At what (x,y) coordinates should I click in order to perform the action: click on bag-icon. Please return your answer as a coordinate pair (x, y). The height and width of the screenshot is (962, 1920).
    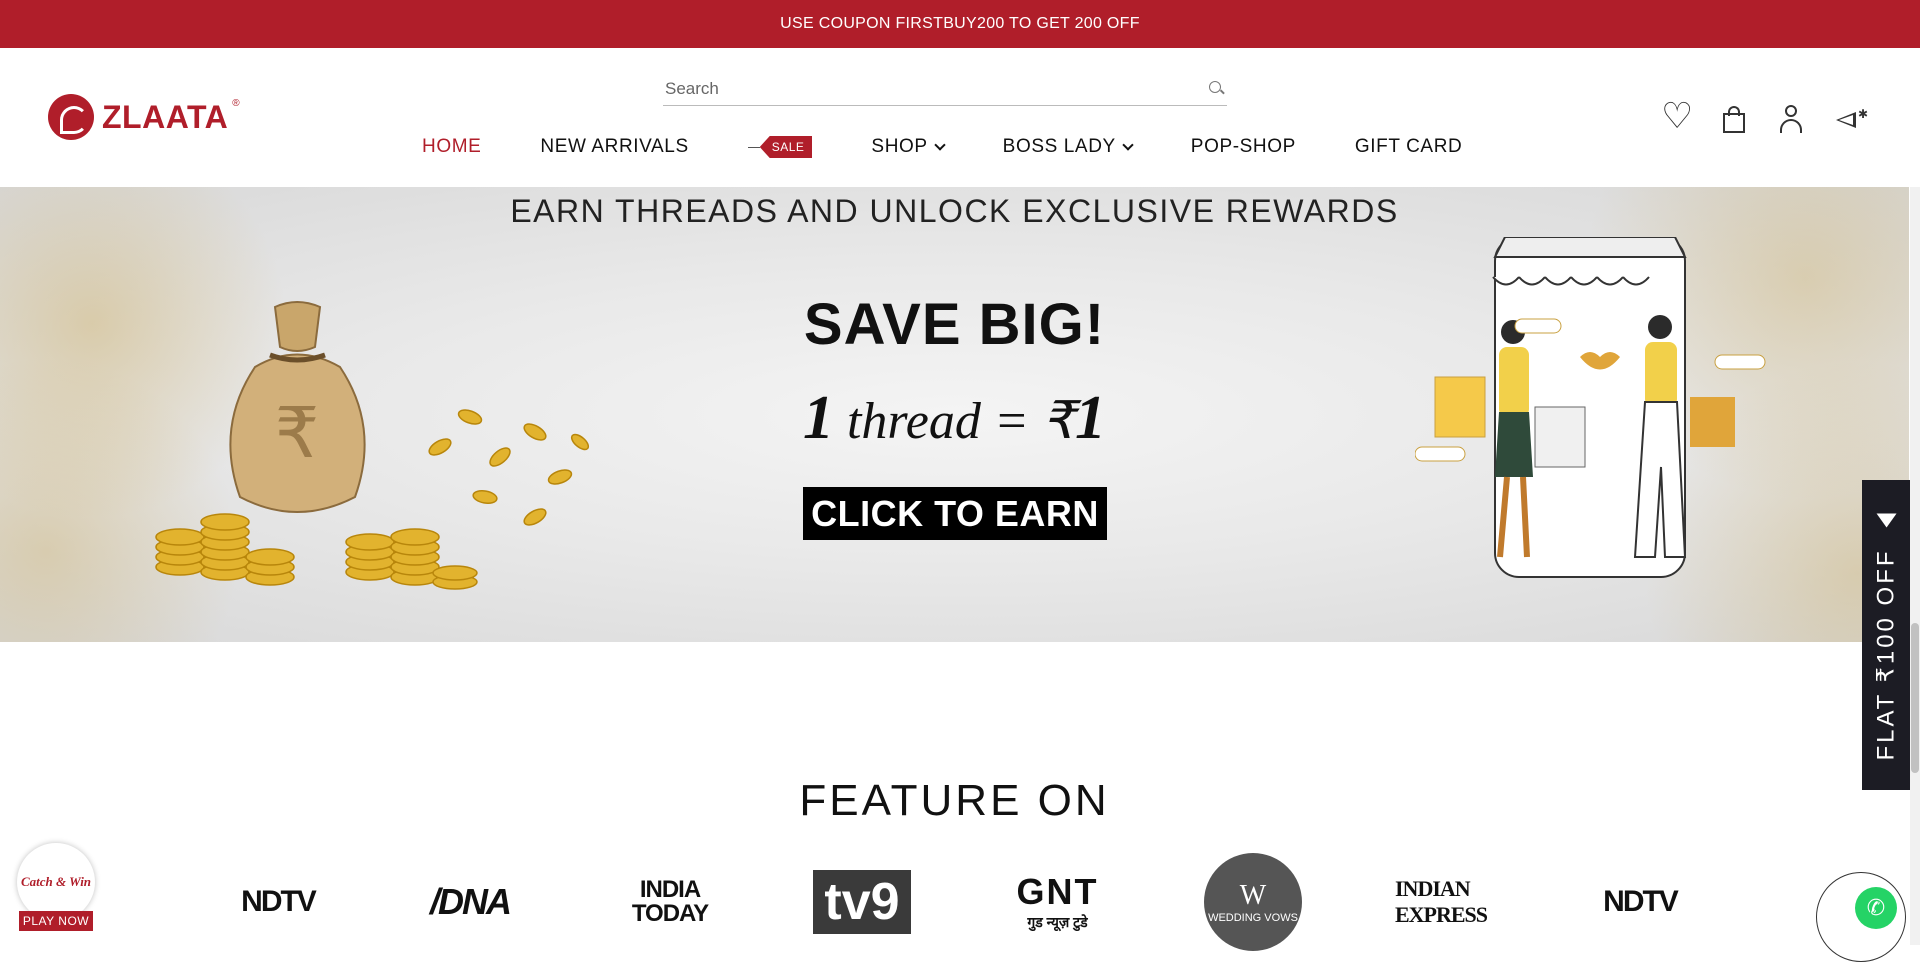
    Looking at the image, I should click on (1734, 119).